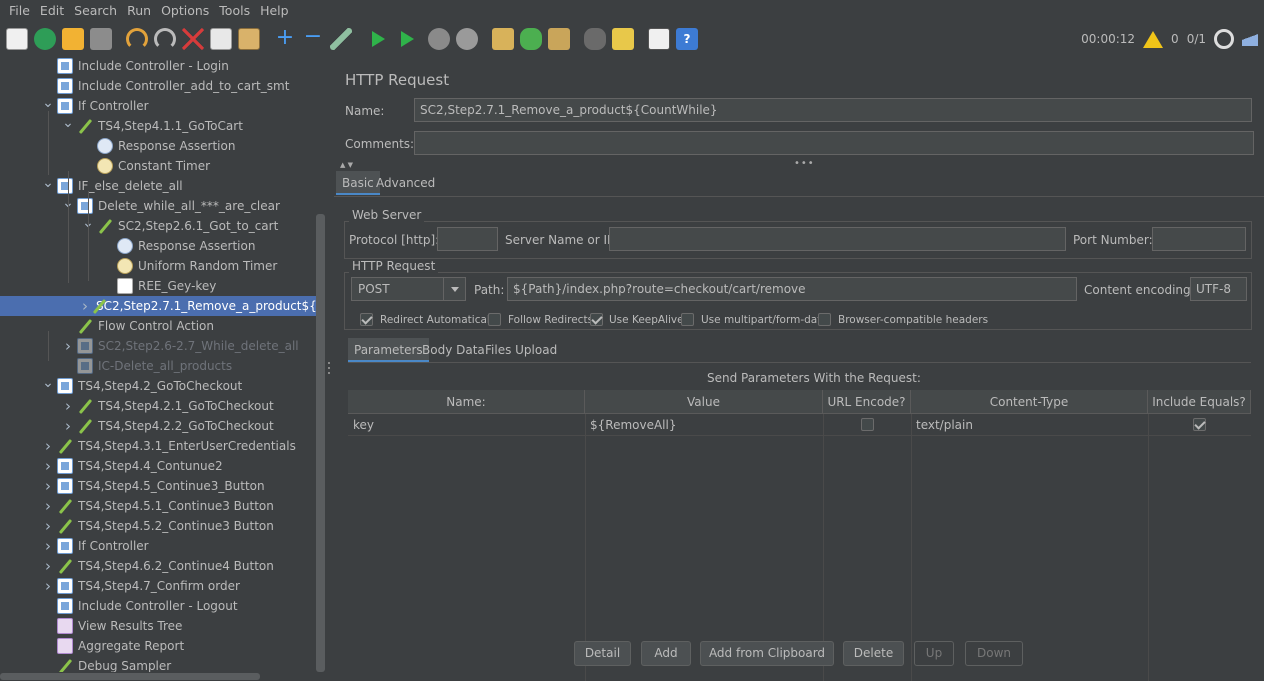  I want to click on tree-node: ⌄ TS4,Step4.1.1_GoToCart, so click(152, 126).